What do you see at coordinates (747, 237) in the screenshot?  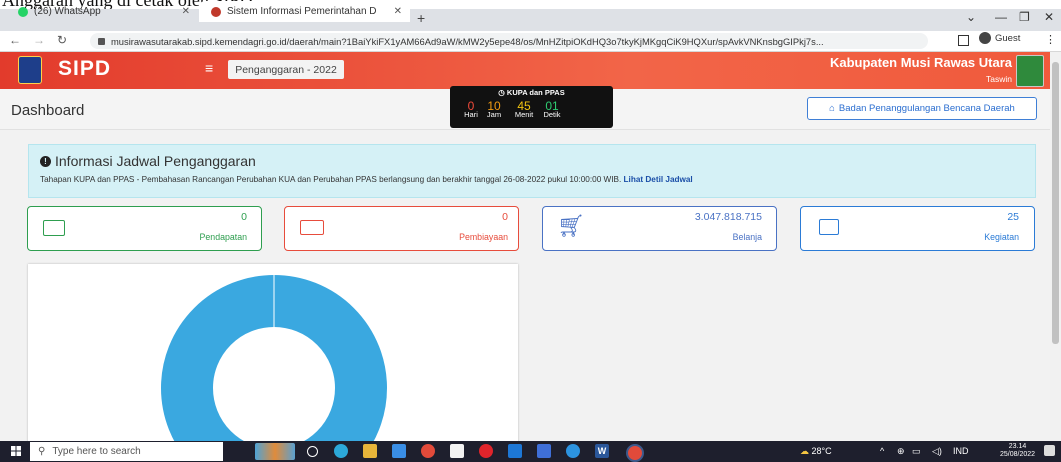 I see `card-label: Belanja` at bounding box center [747, 237].